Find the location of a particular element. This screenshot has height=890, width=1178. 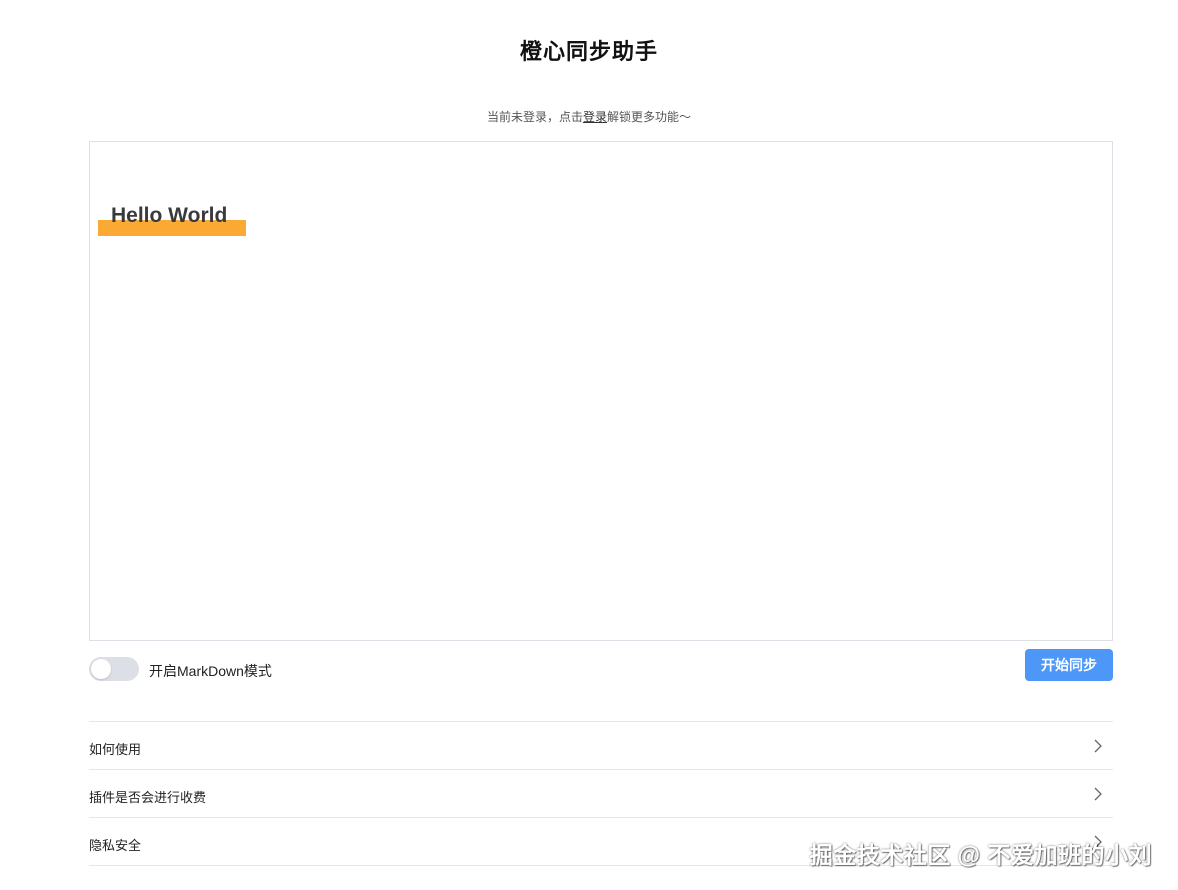

faq-item-label: 如何使用 is located at coordinates (115, 749).